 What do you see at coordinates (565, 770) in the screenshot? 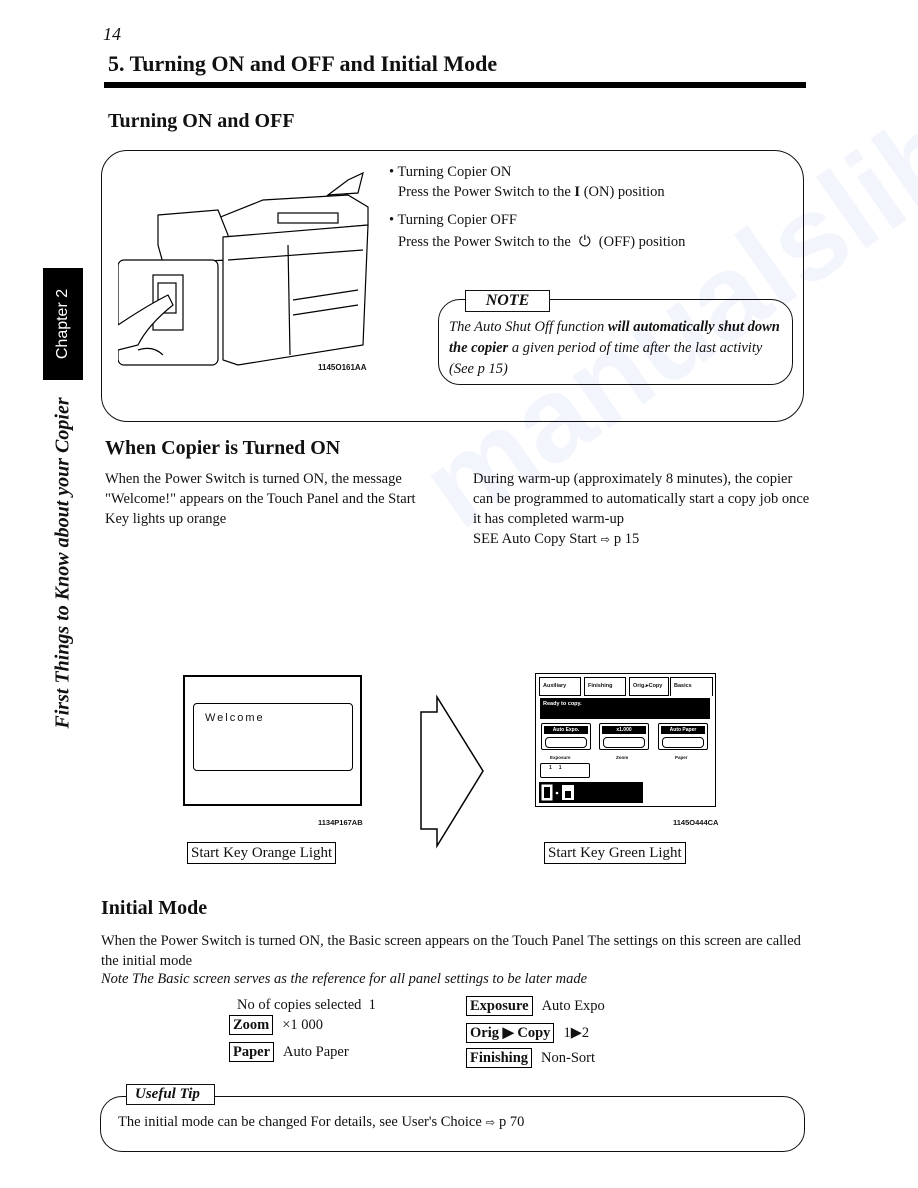
I see `panel-copy-counter: 1 1` at bounding box center [565, 770].